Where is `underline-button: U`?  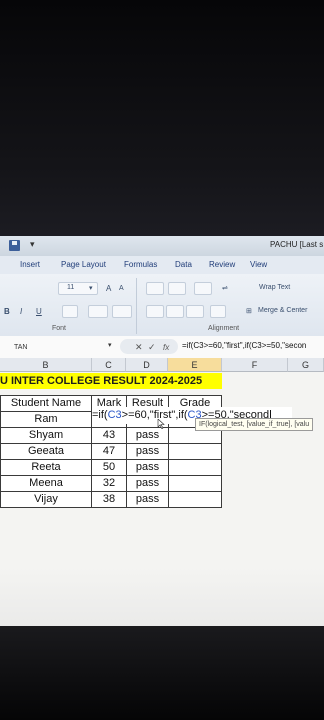 underline-button: U is located at coordinates (39, 311).